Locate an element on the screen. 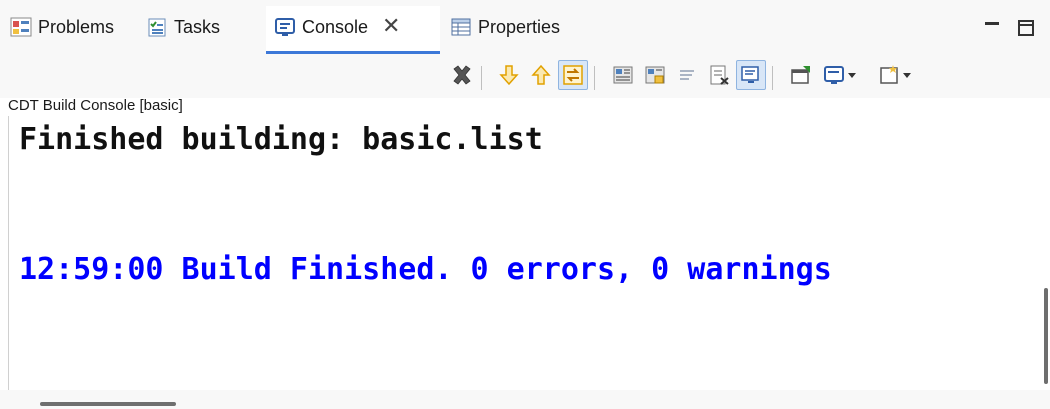  tab-label: Console is located at coordinates (335, 27).